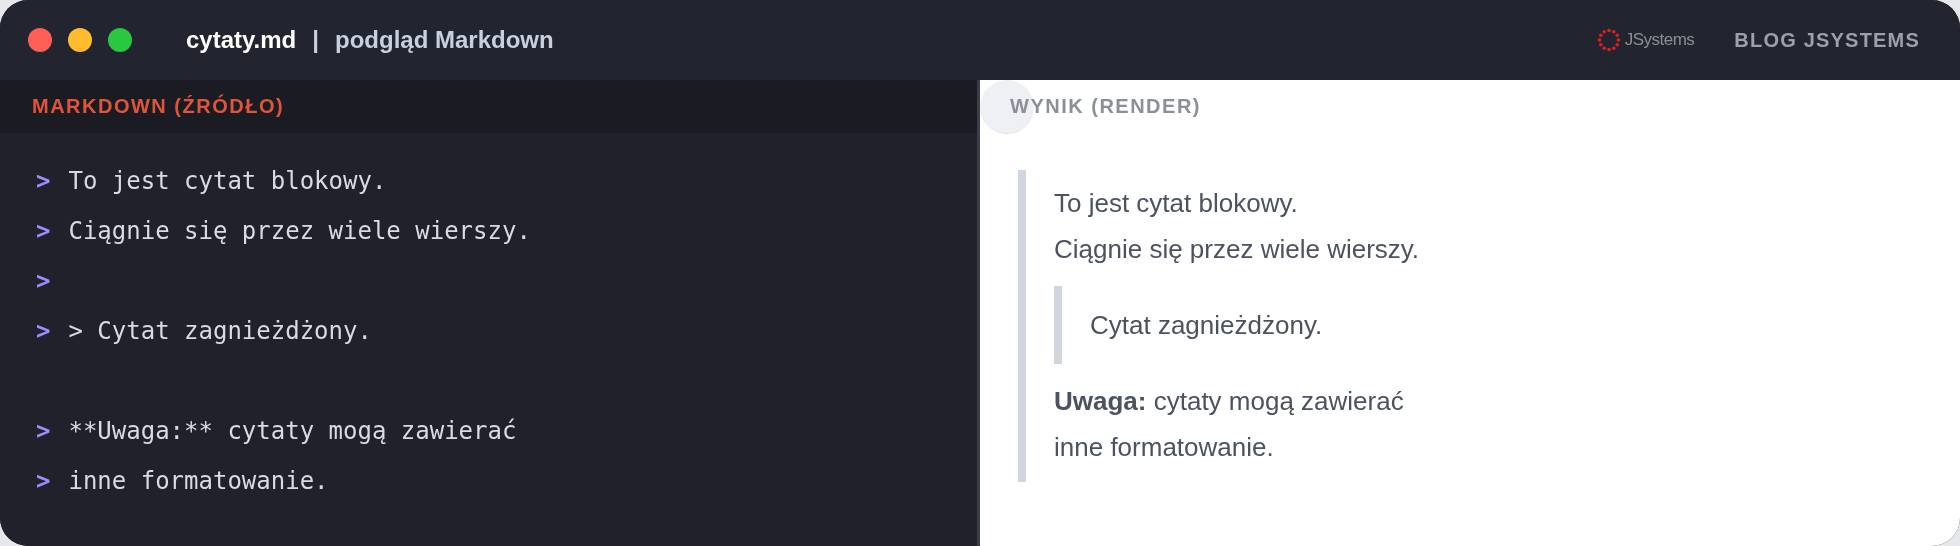 The image size is (1960, 546). Describe the element at coordinates (299, 231) in the screenshot. I see `code-text: Ciągnie się przez wiele wierszy.` at that location.